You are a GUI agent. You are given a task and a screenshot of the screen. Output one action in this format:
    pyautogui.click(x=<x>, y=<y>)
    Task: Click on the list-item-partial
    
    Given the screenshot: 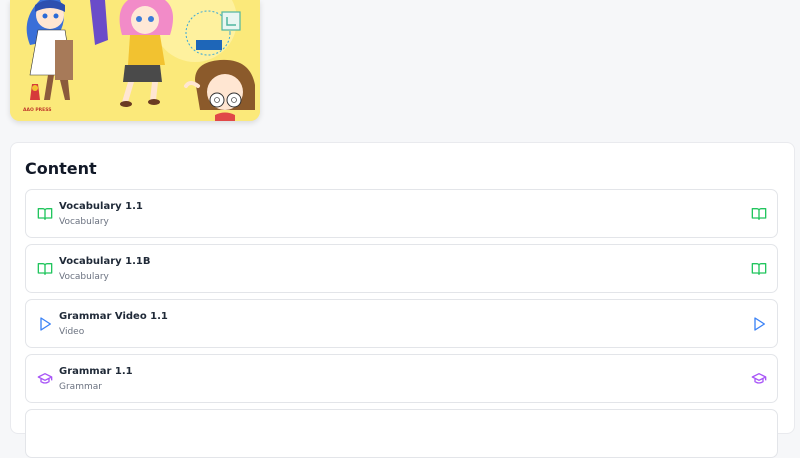 What is the action you would take?
    pyautogui.click(x=401, y=433)
    